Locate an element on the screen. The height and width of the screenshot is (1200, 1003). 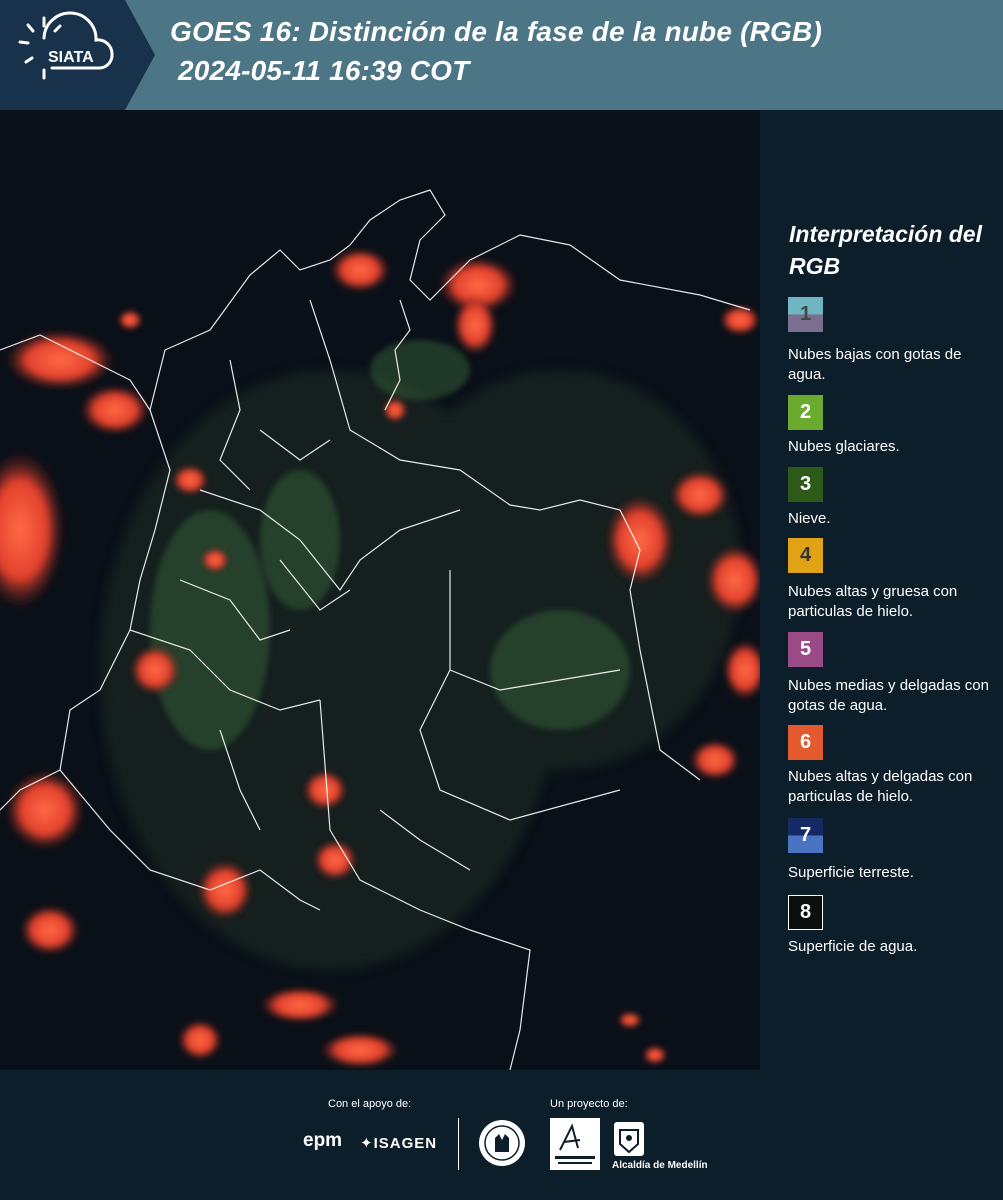
legend-swatch-2: 2 is located at coordinates (805, 412).